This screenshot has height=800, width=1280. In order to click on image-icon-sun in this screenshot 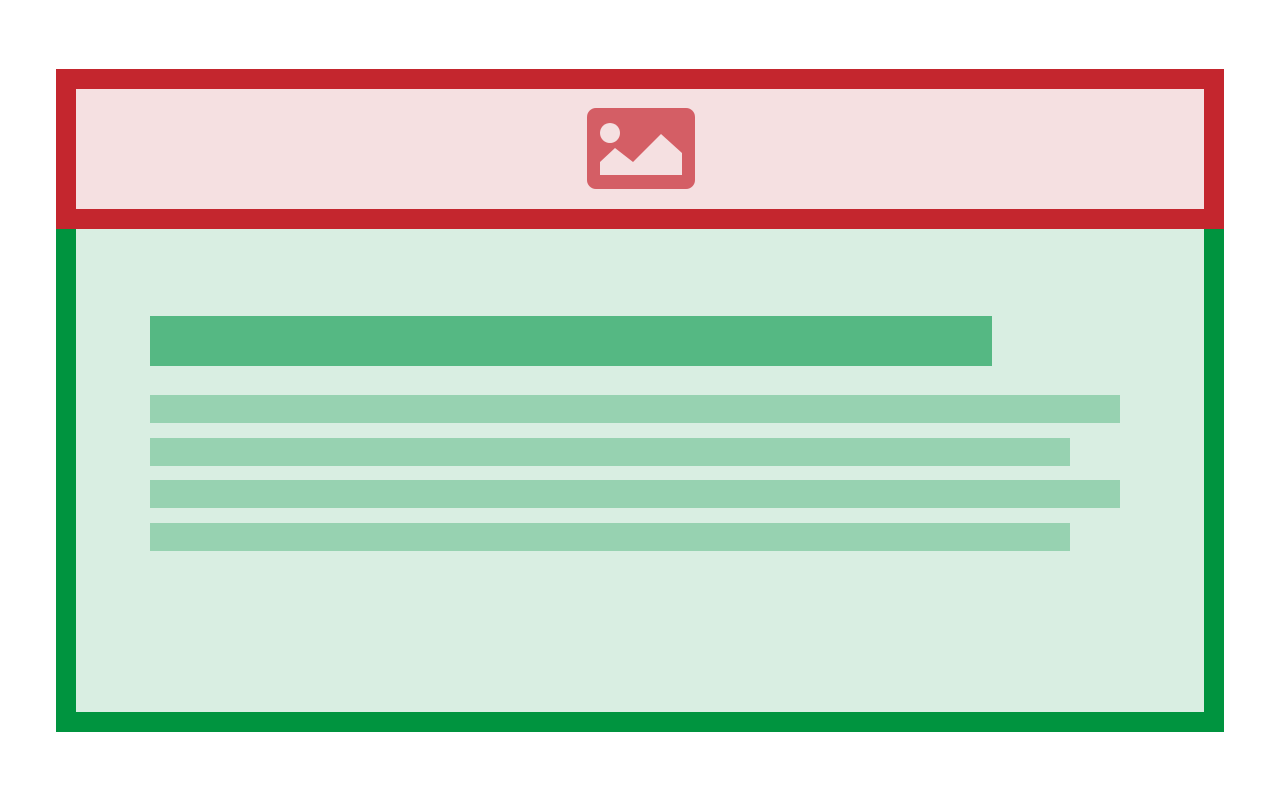, I will do `click(610, 133)`.